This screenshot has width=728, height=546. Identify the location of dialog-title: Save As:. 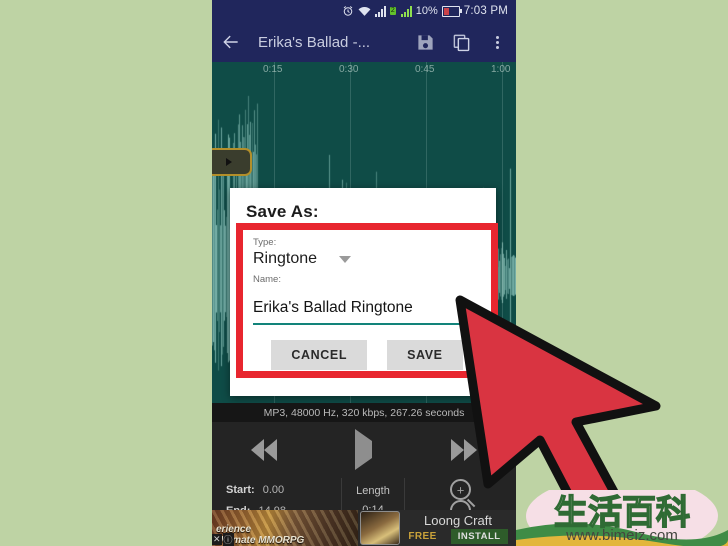
(282, 211).